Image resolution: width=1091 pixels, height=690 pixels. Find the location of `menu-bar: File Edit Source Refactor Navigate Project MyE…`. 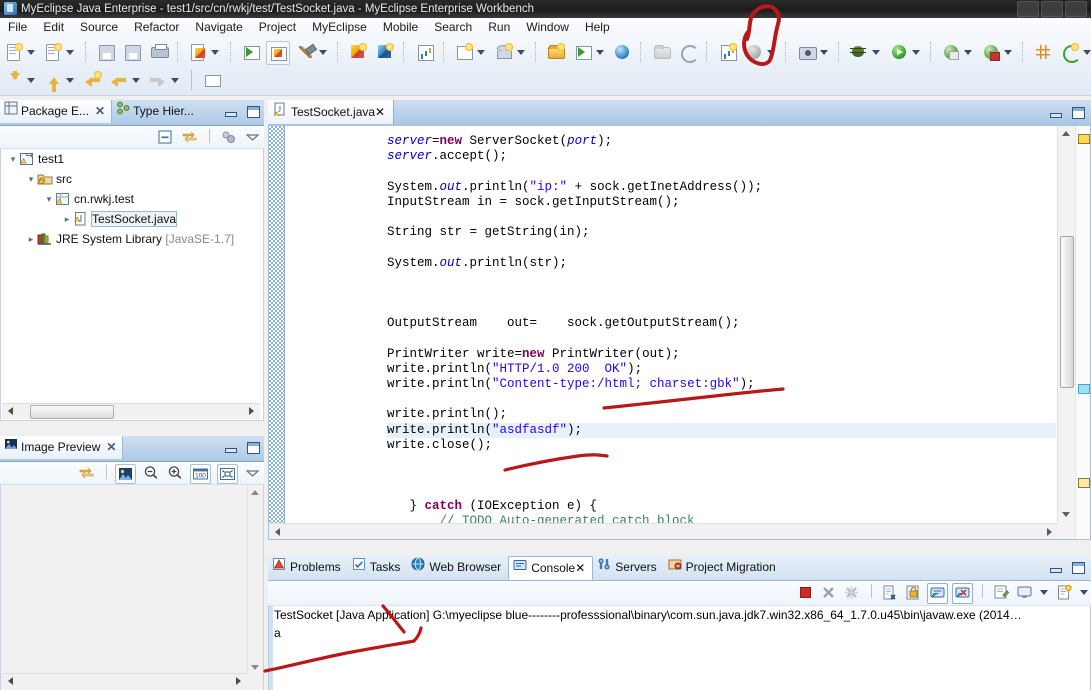

menu-bar: File Edit Source Refactor Navigate Project MyE… is located at coordinates (545, 28).